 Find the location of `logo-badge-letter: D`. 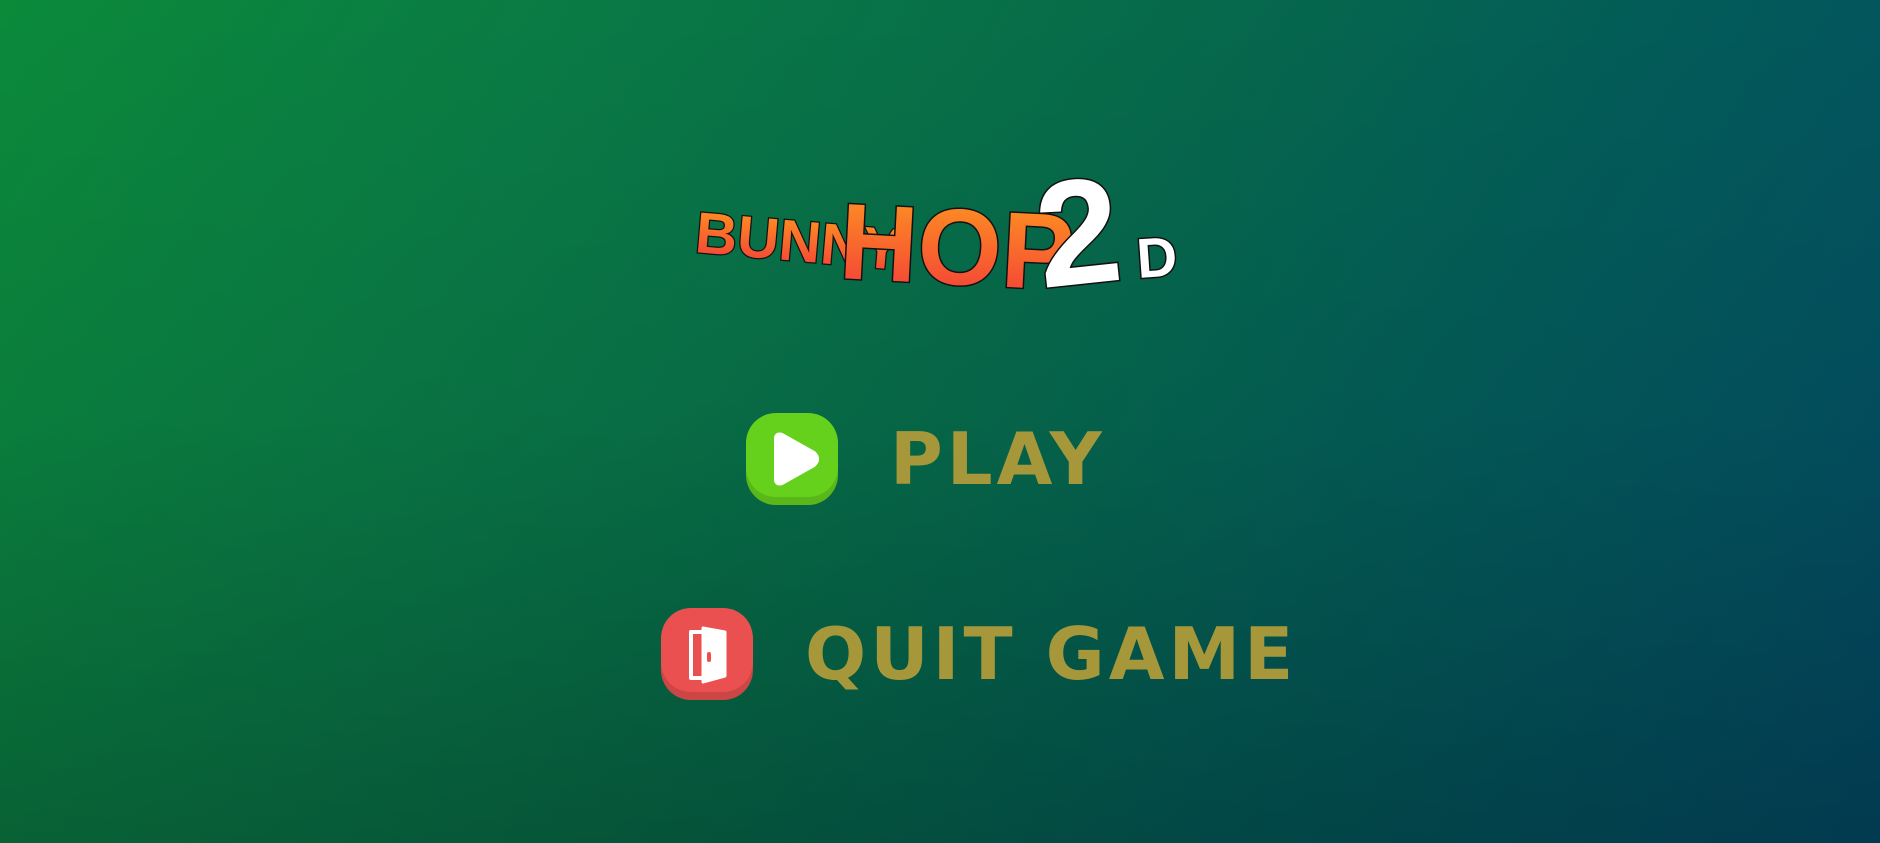

logo-badge-letter: D is located at coordinates (1156, 257).